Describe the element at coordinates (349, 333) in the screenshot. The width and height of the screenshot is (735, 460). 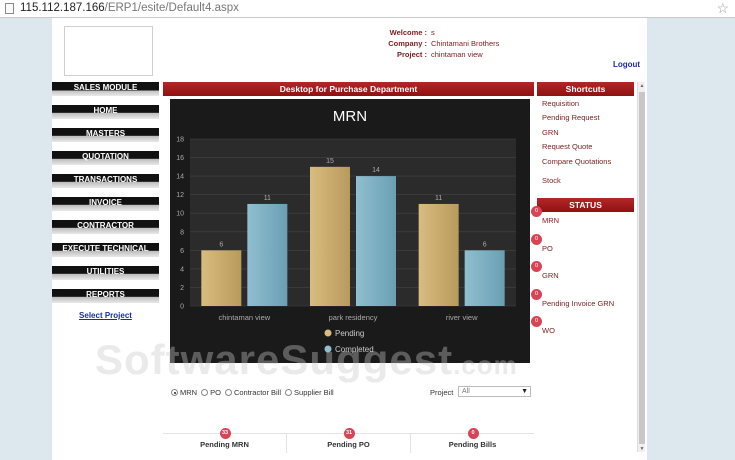
I see `legend-label-pending: Pending` at that location.